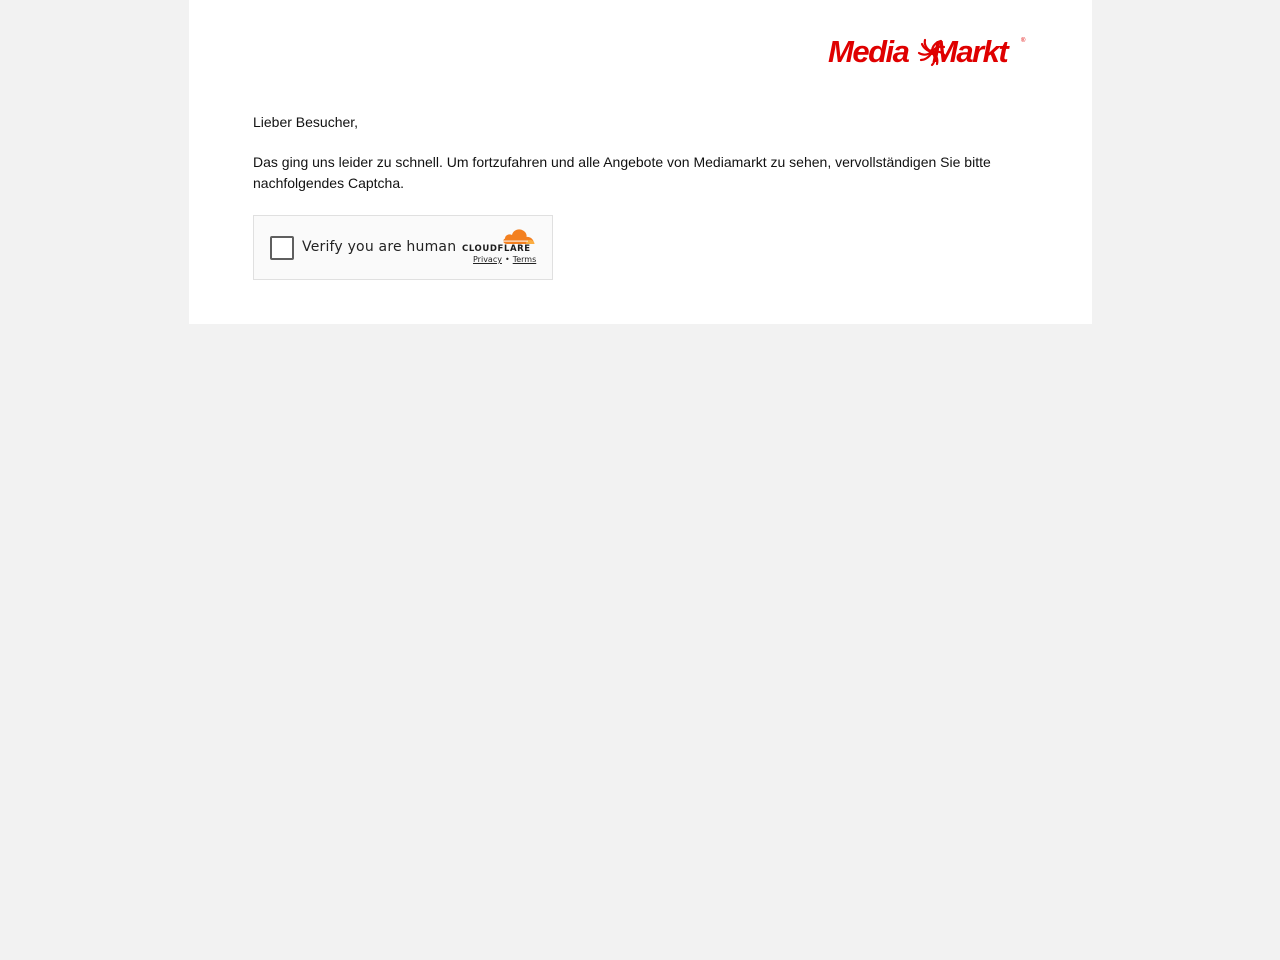 This screenshot has width=1280, height=960. Describe the element at coordinates (928, 52) in the screenshot. I see `mediamarkt-logo: Media Markt ®` at that location.